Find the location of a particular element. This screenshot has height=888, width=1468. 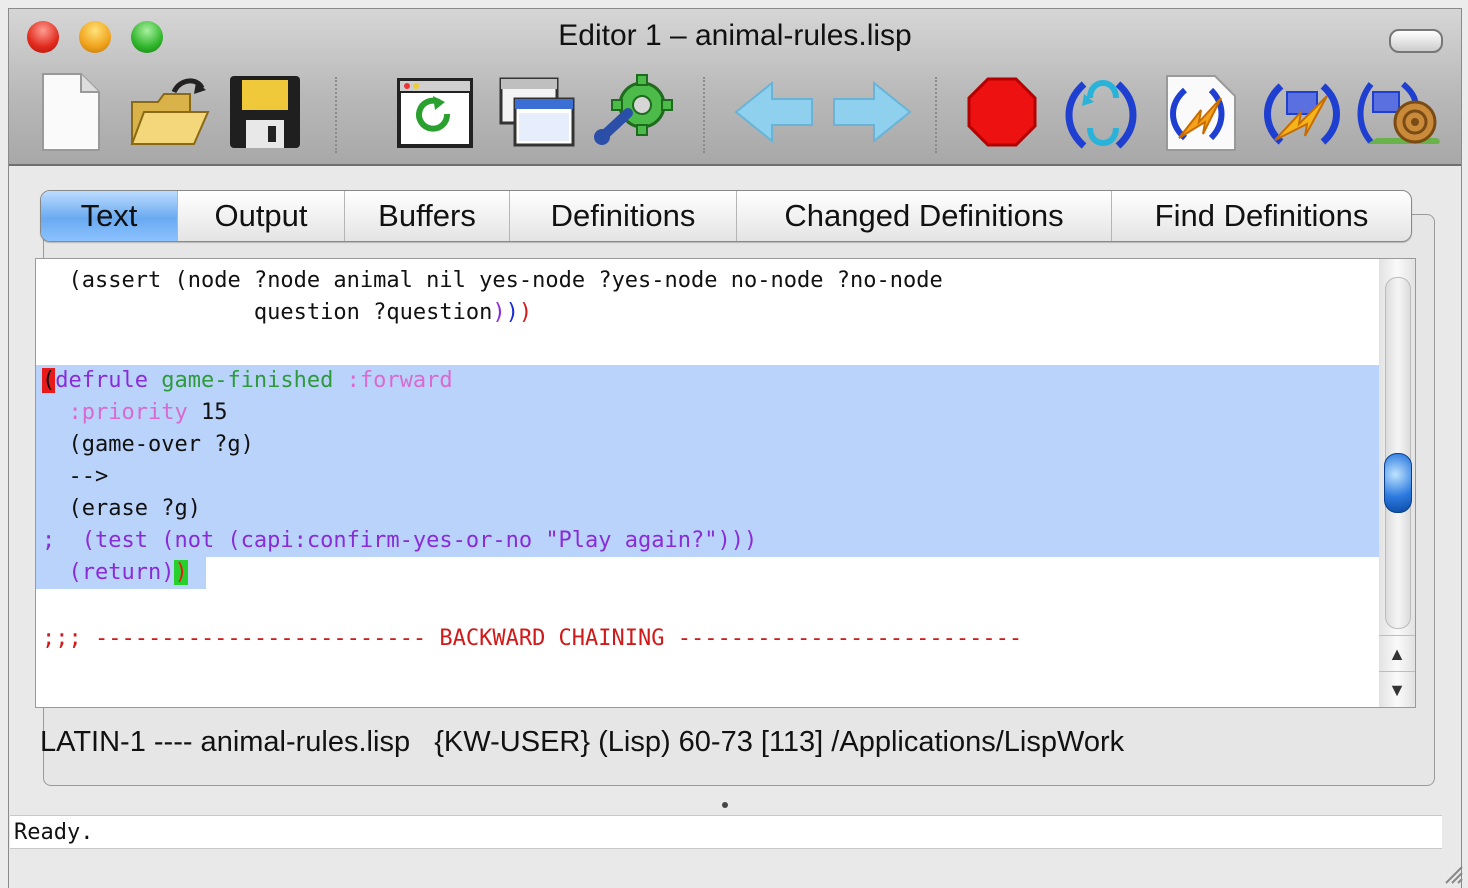

arrow-up-icon: ▲ is located at coordinates (1397, 653).